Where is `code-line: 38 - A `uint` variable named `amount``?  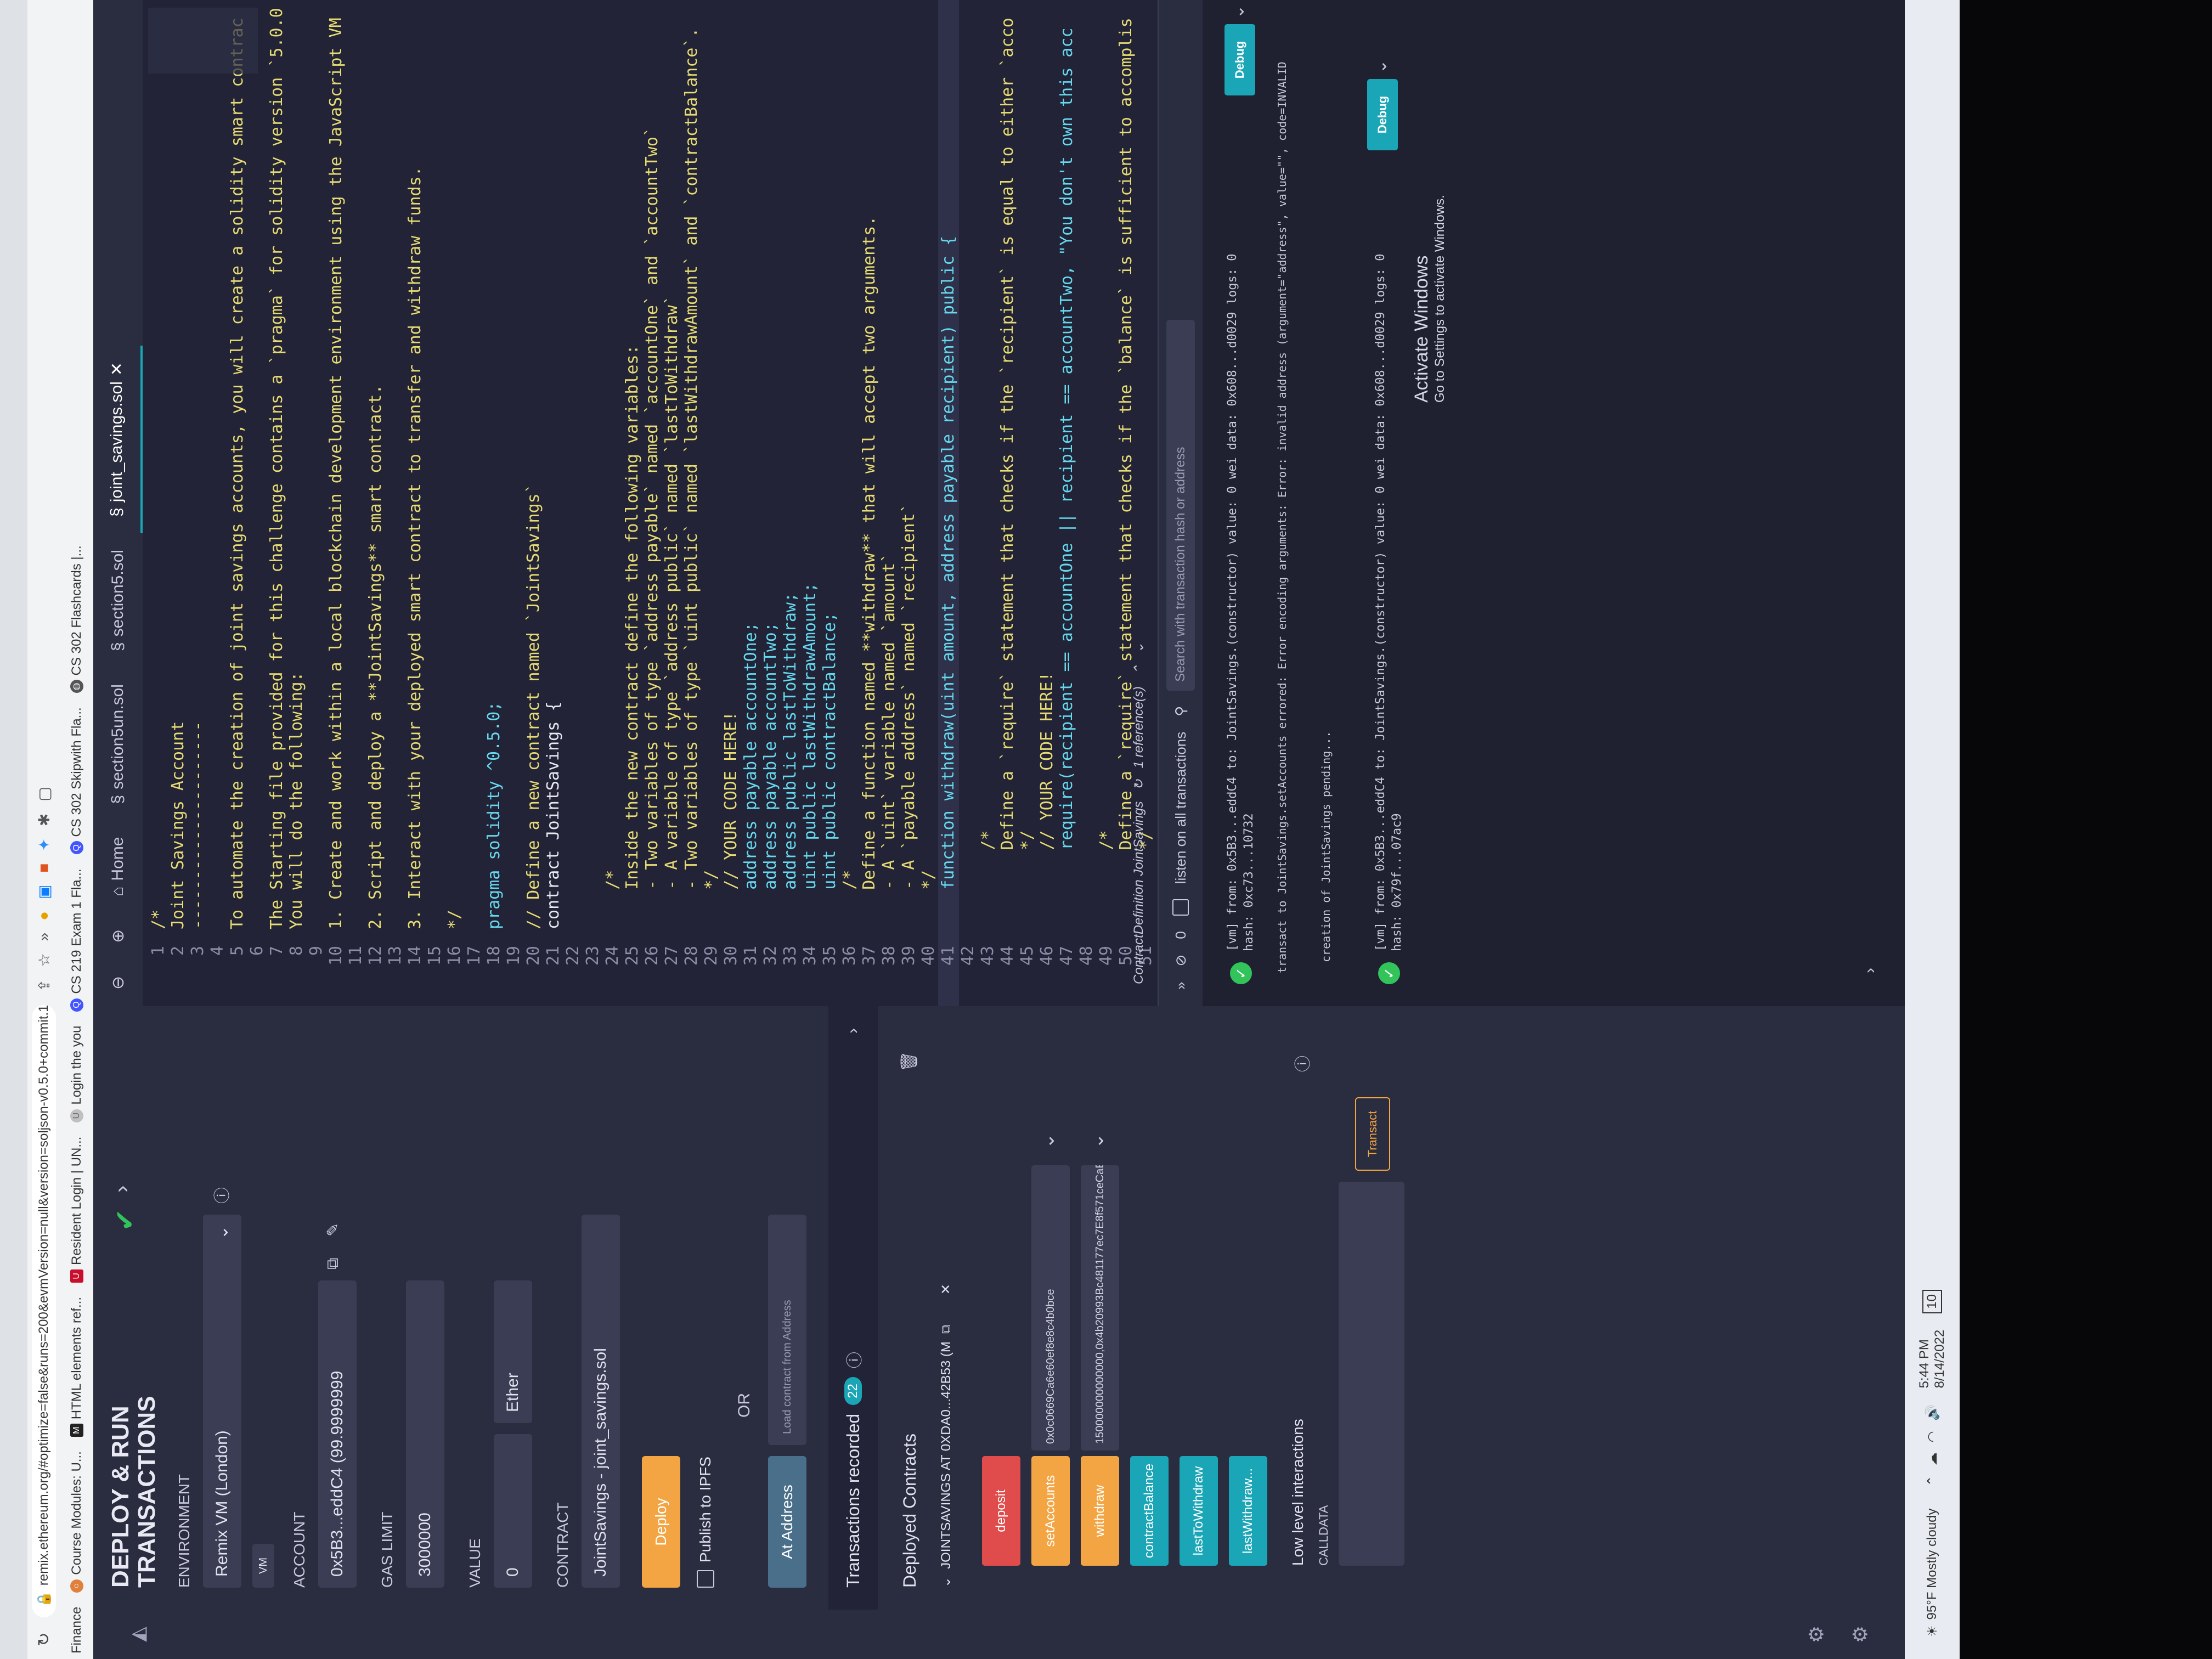 code-line: 38 - A `uint` variable named `amount` is located at coordinates (890, 503).